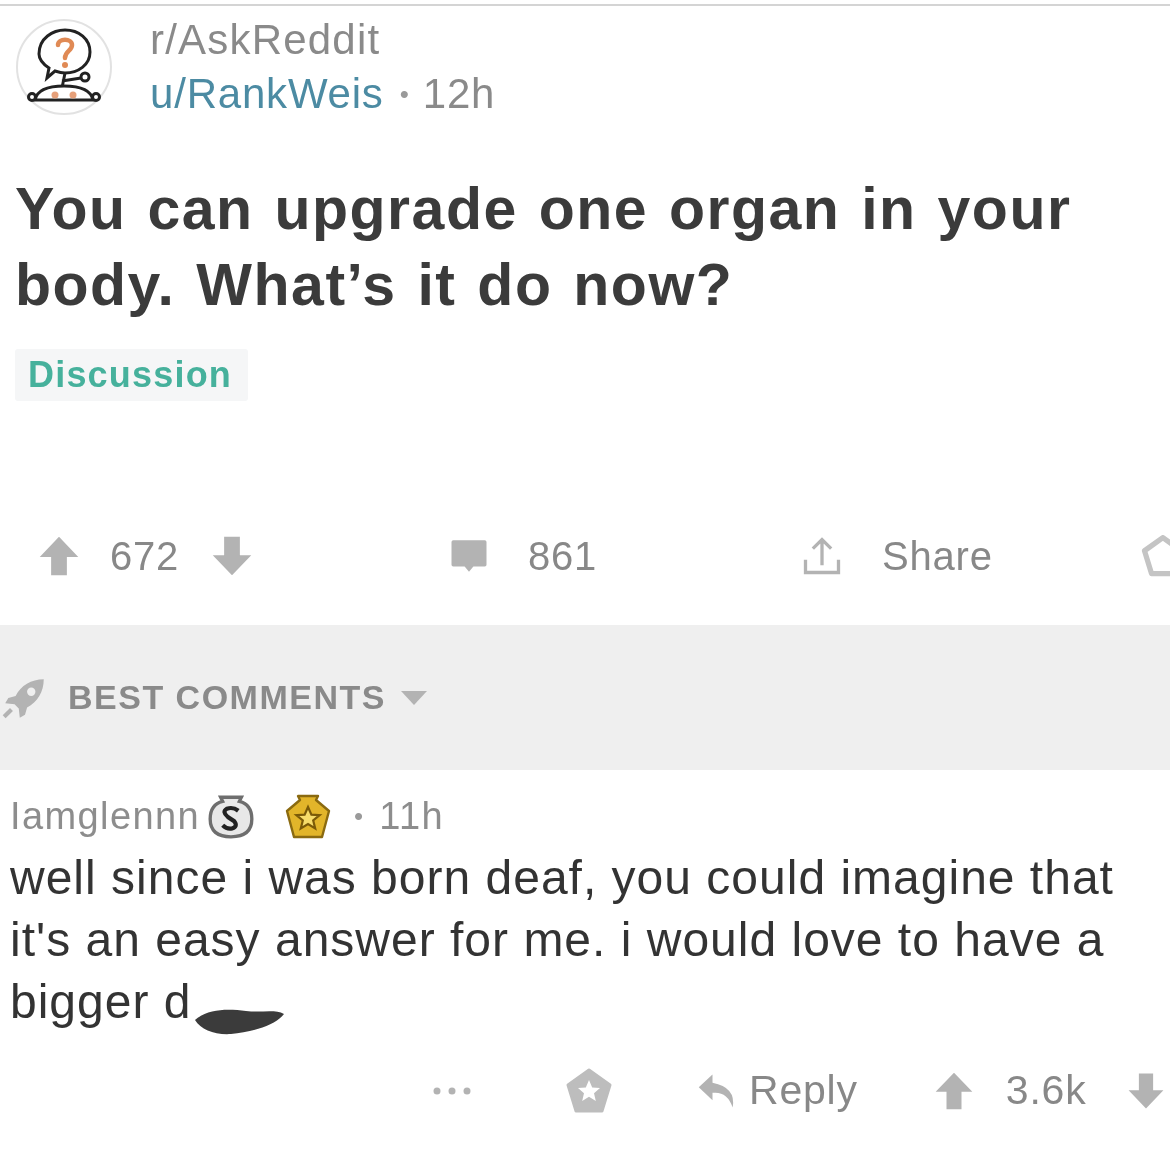 The image size is (1170, 1170). I want to click on caret-icon, so click(413, 697).